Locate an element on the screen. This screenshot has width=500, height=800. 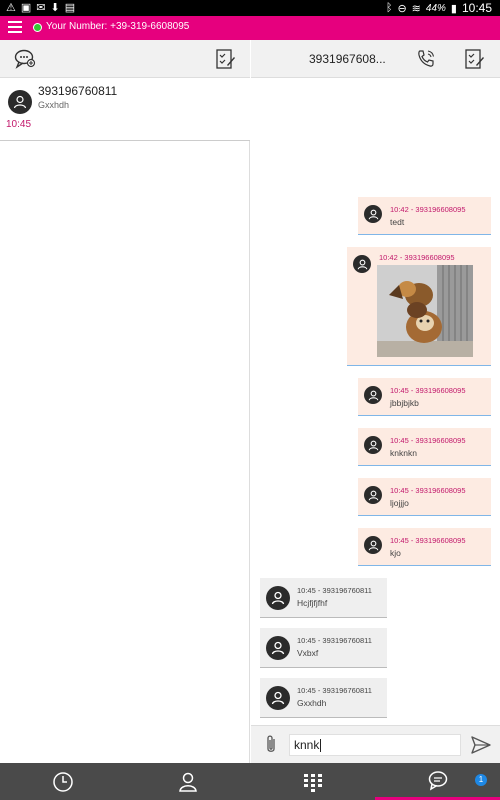
conversation-item: 393196760811 Gxxhdh 10:45 is located at coordinates (125, 109).